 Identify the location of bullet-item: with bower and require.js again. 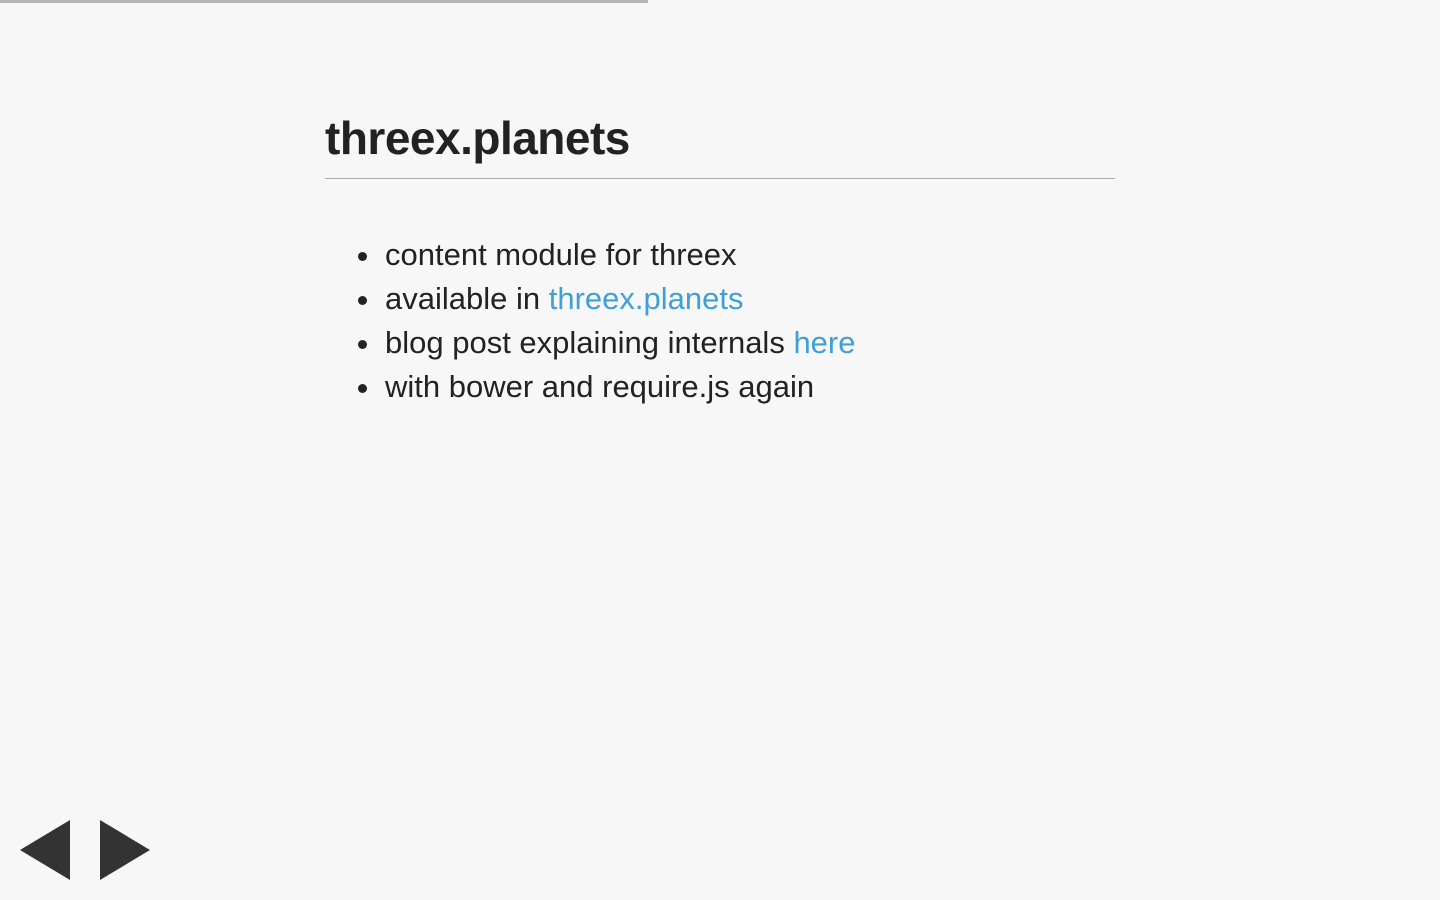
(720, 387).